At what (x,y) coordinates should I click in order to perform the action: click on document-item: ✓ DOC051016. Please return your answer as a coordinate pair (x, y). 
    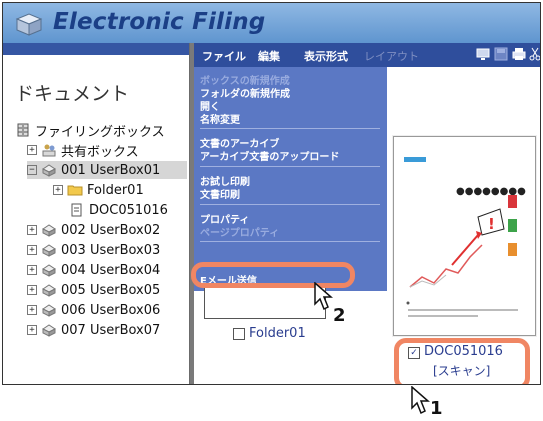
    Looking at the image, I should click on (455, 351).